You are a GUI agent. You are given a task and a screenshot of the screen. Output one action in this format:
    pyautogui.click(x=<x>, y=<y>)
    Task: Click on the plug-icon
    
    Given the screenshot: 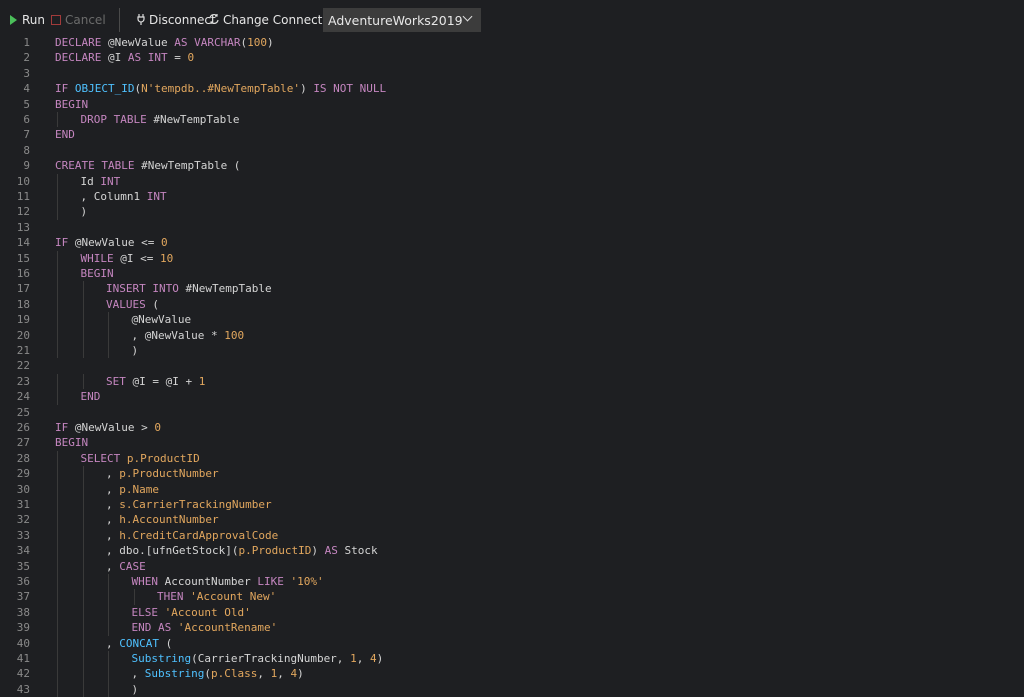 What is the action you would take?
    pyautogui.click(x=141, y=20)
    